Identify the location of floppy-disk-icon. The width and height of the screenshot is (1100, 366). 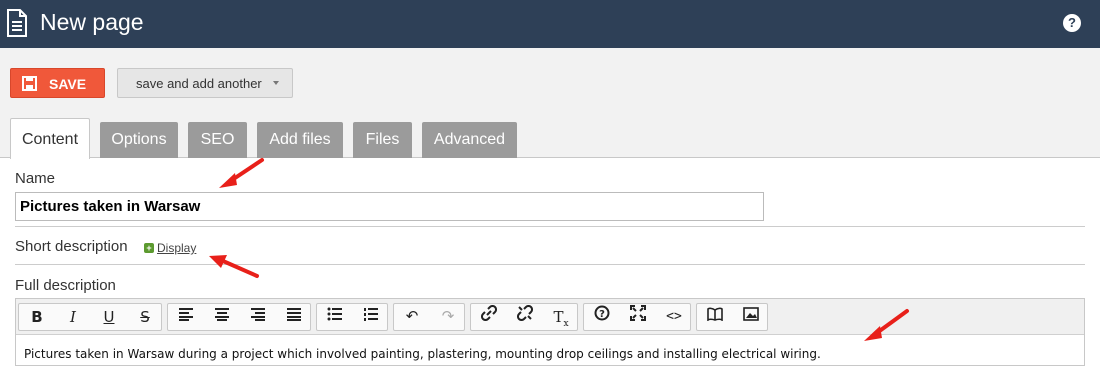
(29, 85).